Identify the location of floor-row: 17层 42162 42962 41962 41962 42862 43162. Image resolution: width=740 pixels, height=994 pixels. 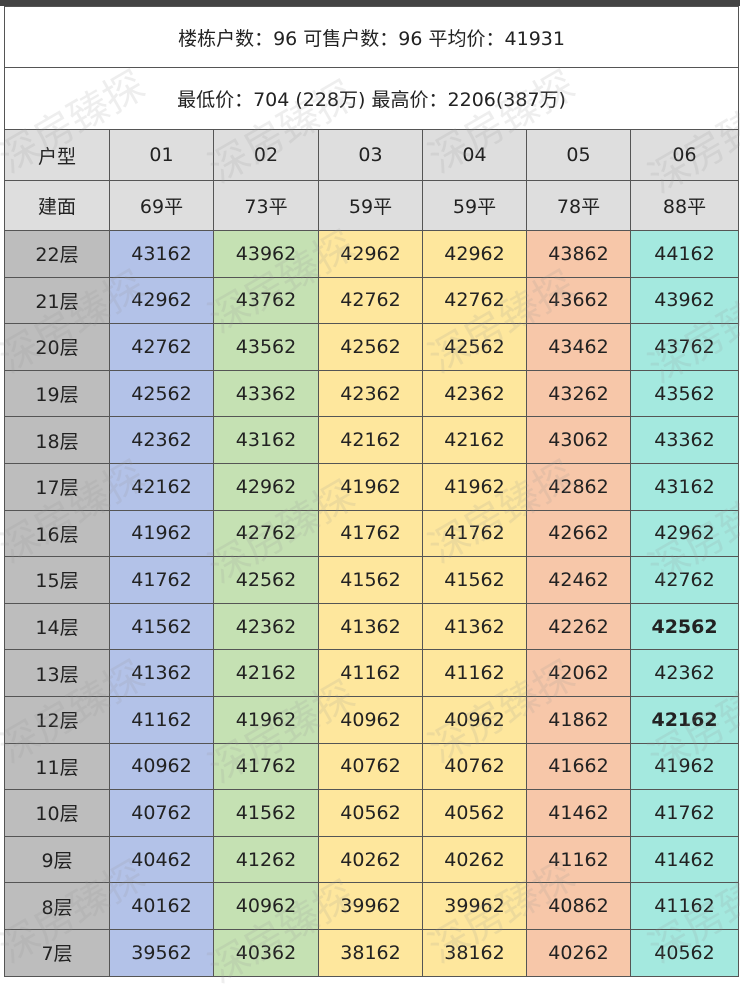
(372, 486).